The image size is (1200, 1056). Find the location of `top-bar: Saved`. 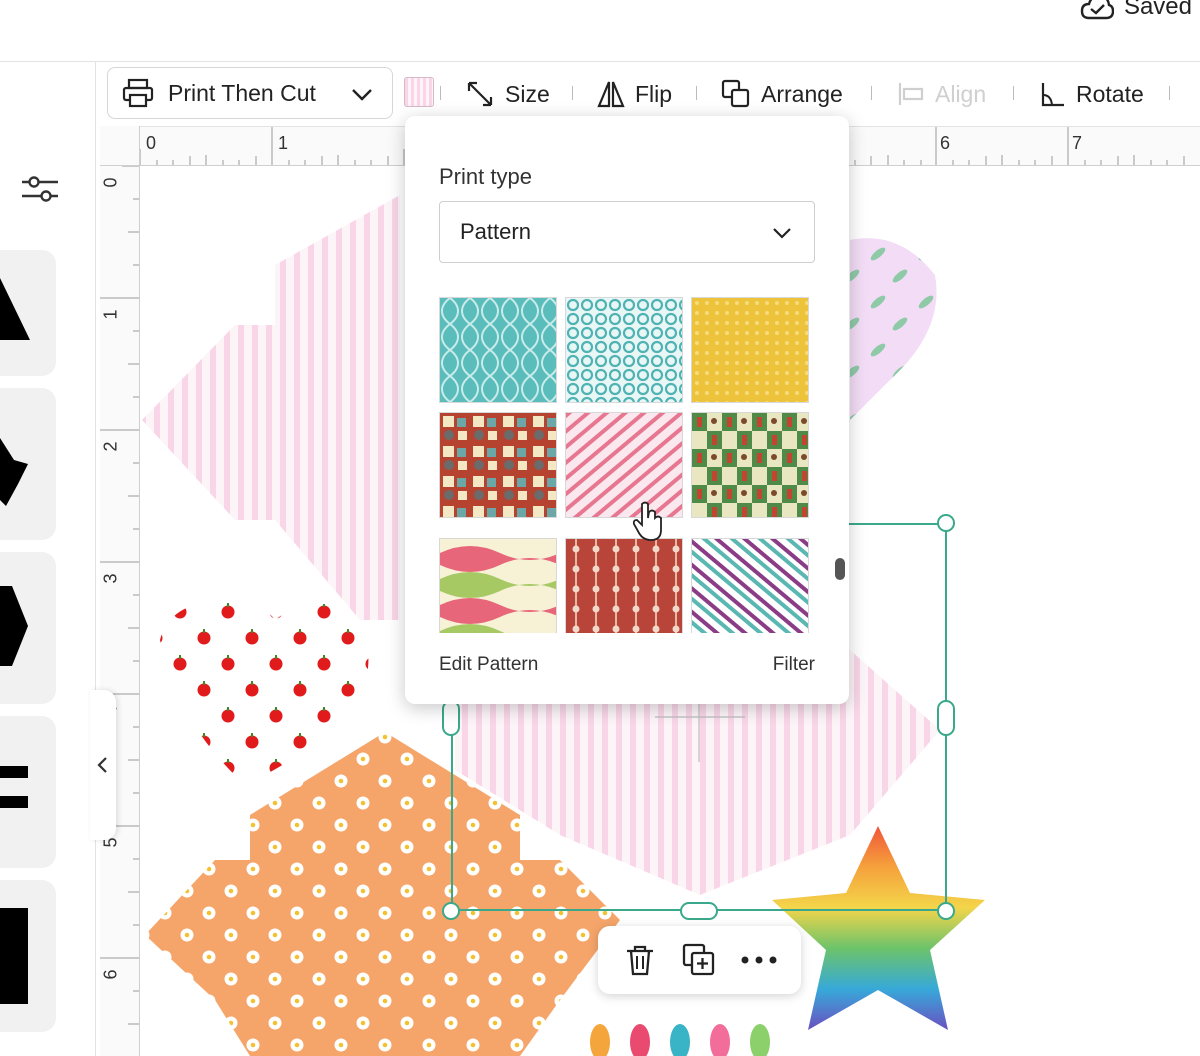

top-bar: Saved is located at coordinates (600, 31).